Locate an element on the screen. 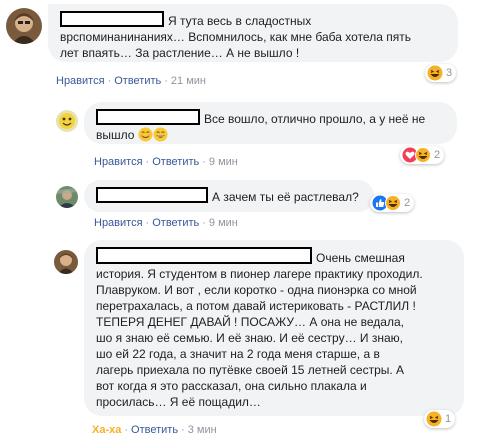 Image resolution: width=485 pixels, height=444 pixels. reaction-summary: 3 is located at coordinates (441, 73).